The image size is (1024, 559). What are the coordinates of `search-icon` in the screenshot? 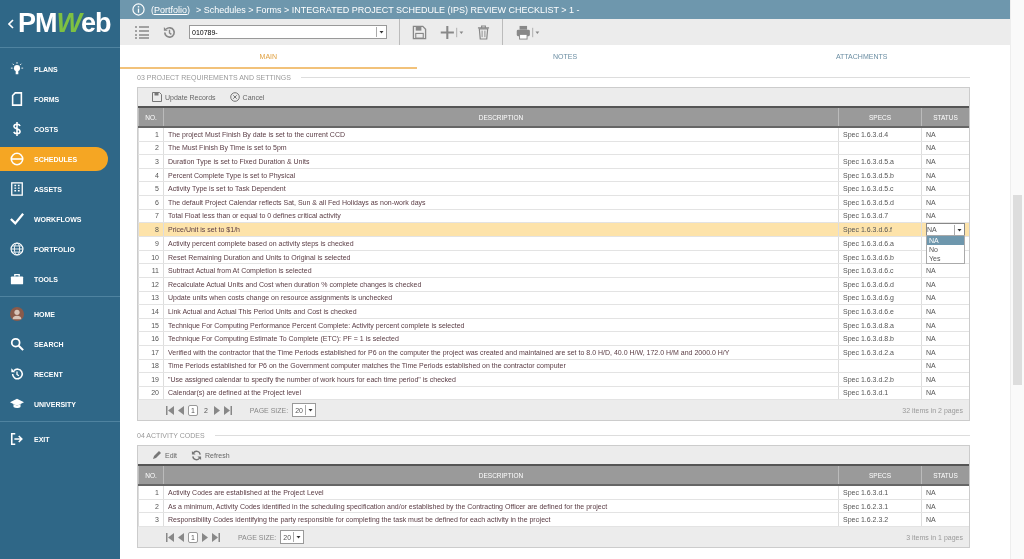 It's located at (17, 344).